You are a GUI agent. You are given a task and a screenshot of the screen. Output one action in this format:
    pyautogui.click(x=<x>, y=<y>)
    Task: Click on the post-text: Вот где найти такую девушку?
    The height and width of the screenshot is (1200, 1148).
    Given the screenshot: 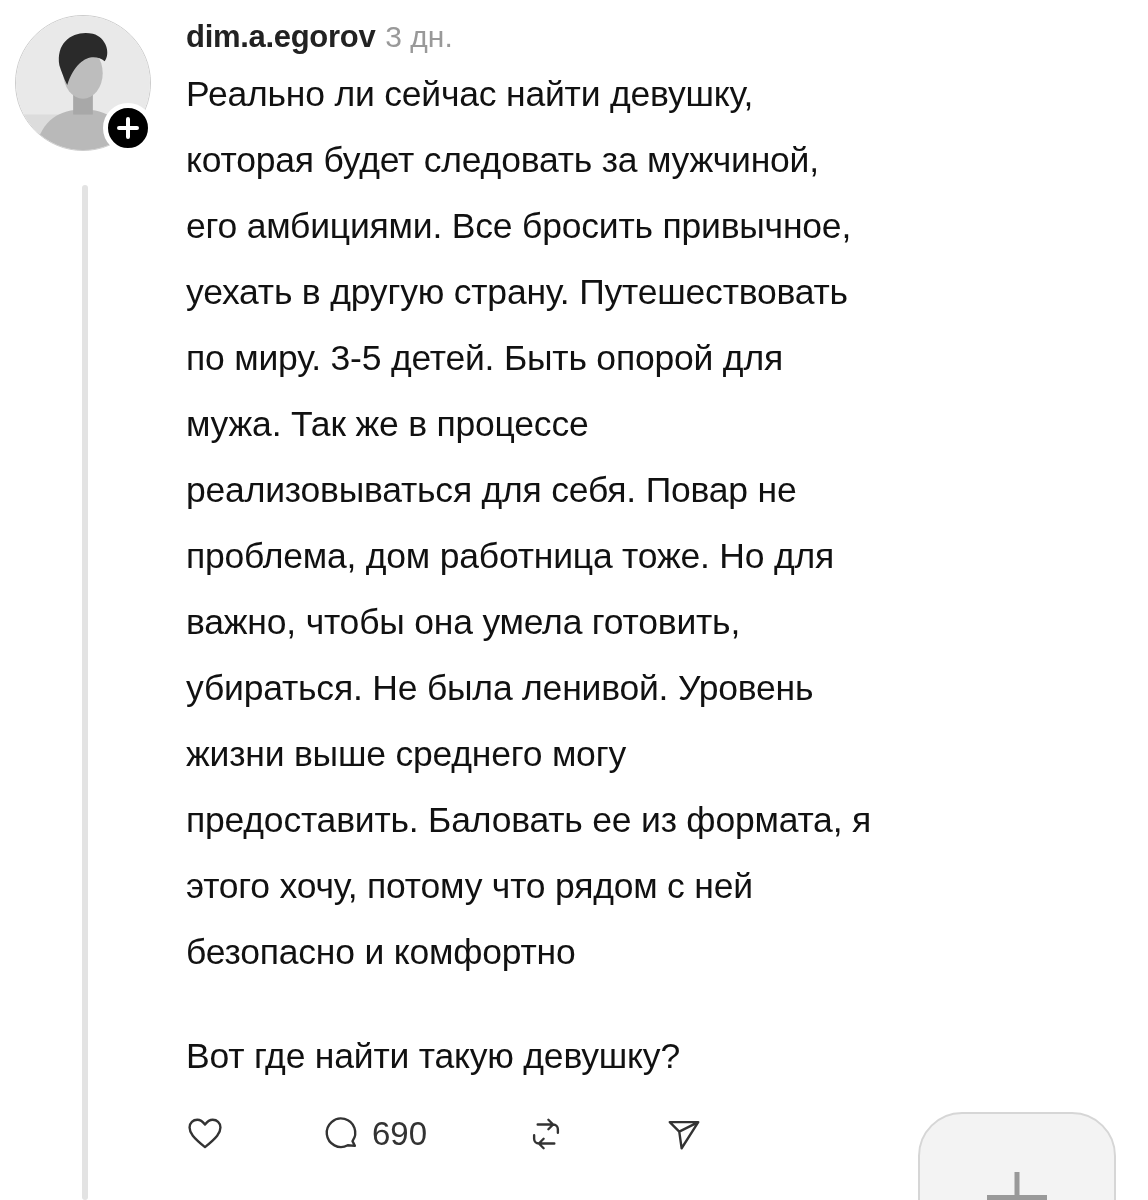 What is the action you would take?
    pyautogui.click(x=433, y=1056)
    